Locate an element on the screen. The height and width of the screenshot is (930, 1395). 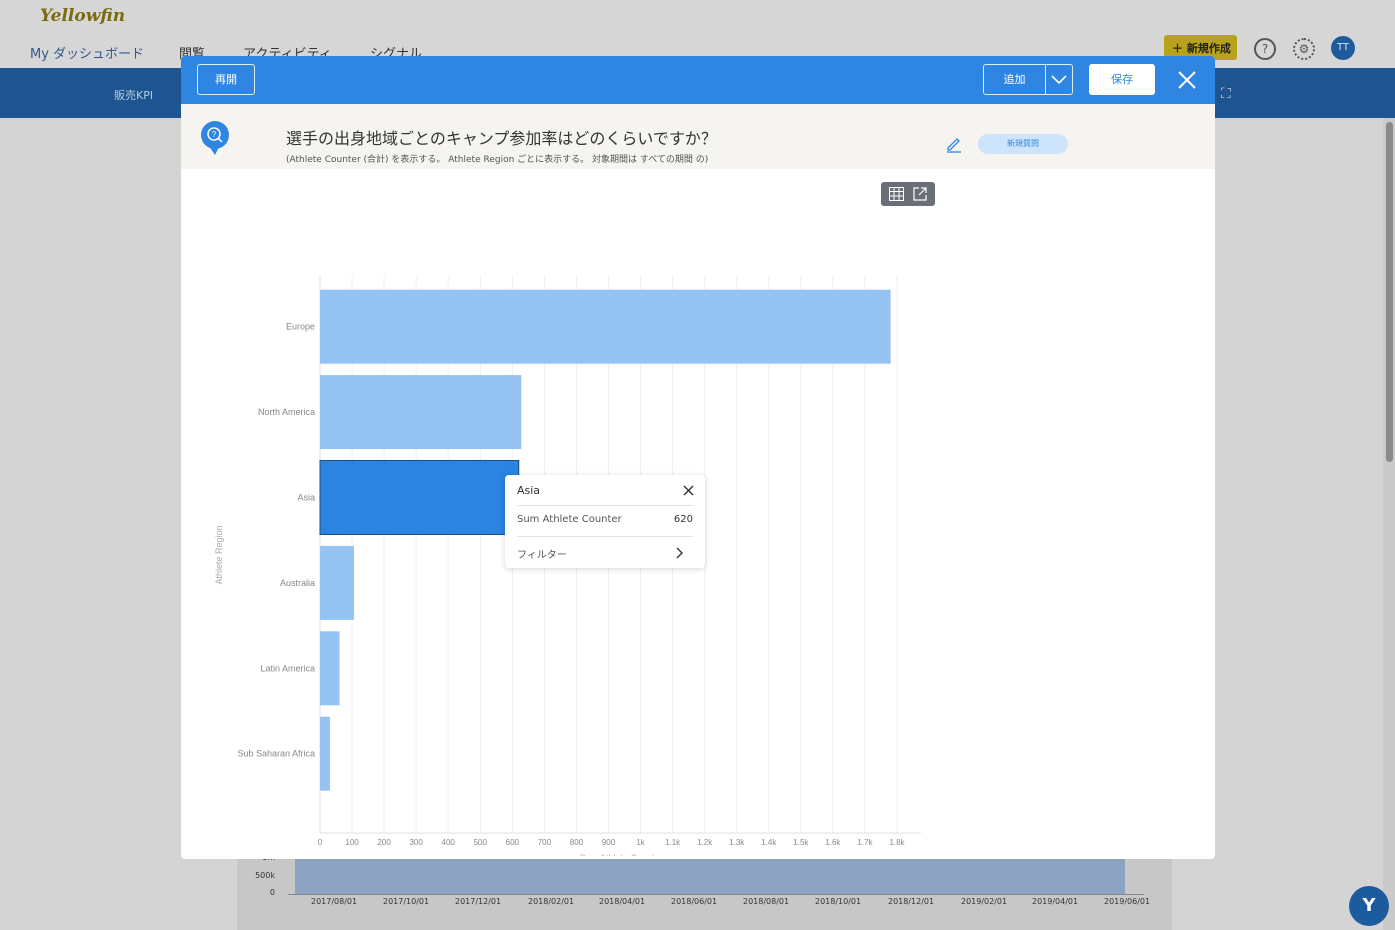
chevron-right-icon is located at coordinates (680, 553).